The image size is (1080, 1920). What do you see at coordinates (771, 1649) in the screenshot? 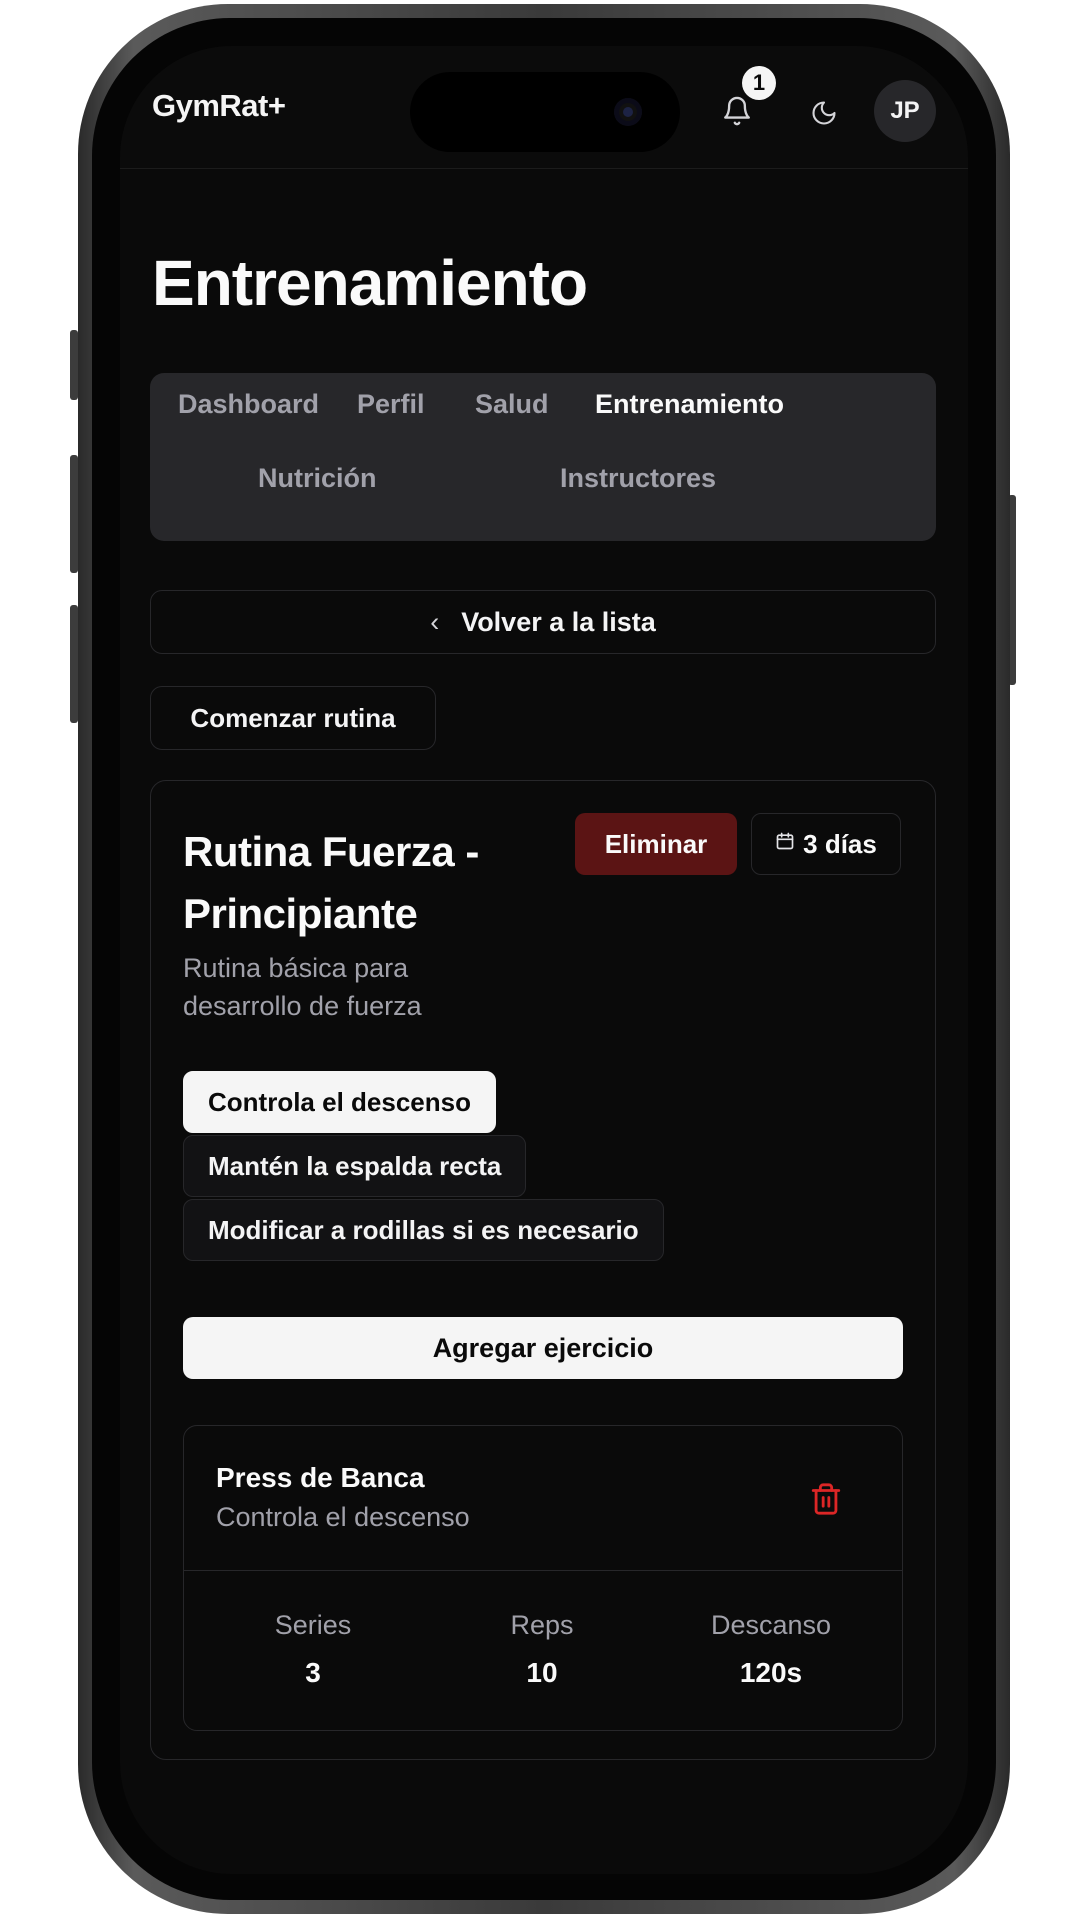
I see `stat-descanso: Descanso 120s` at bounding box center [771, 1649].